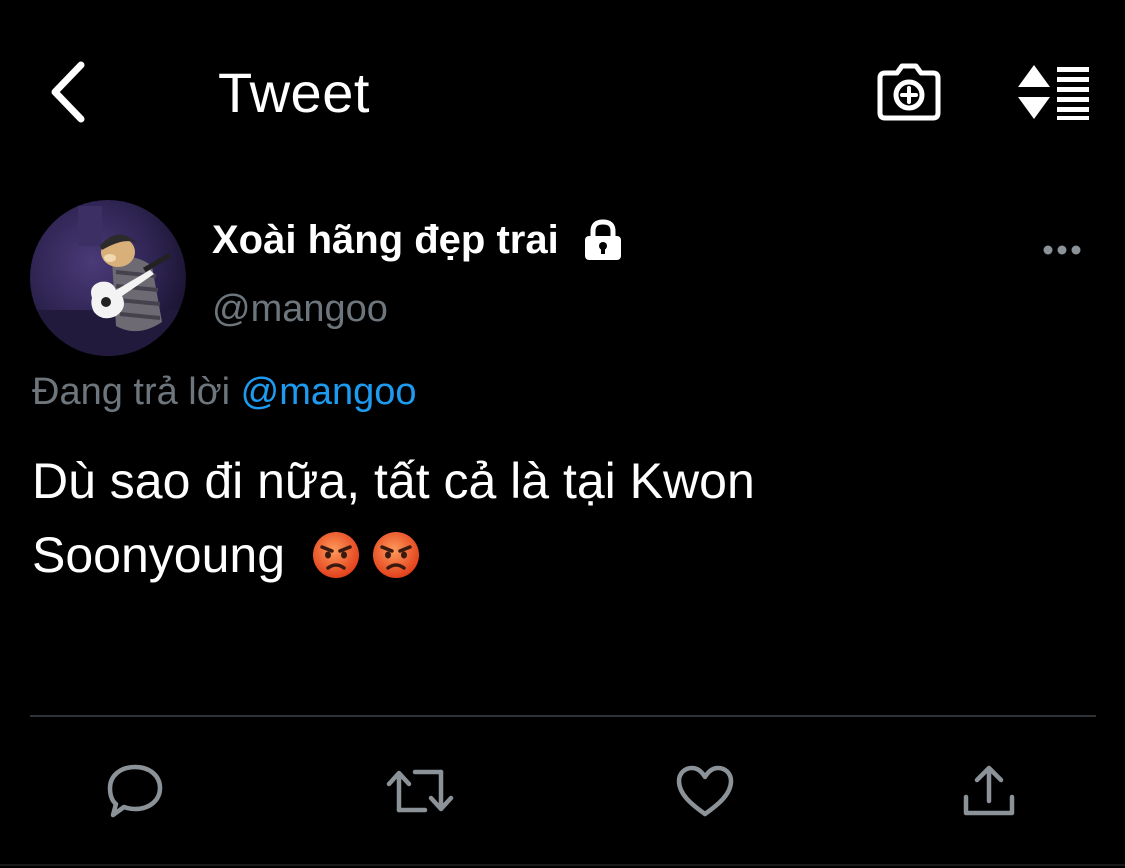  I want to click on chevron-left-icon, so click(68, 92).